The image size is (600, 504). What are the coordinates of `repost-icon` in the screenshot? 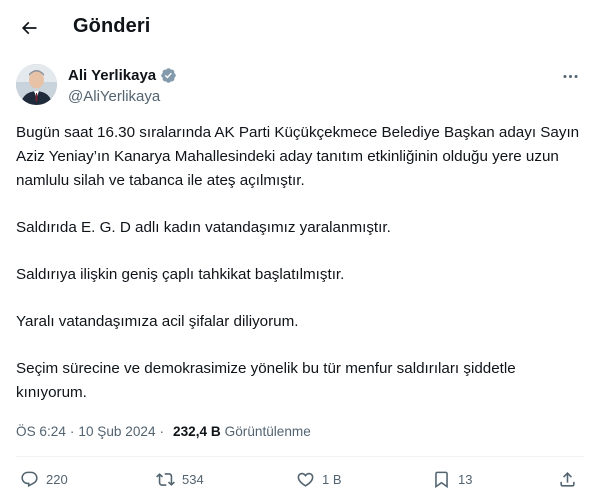 It's located at (165, 479).